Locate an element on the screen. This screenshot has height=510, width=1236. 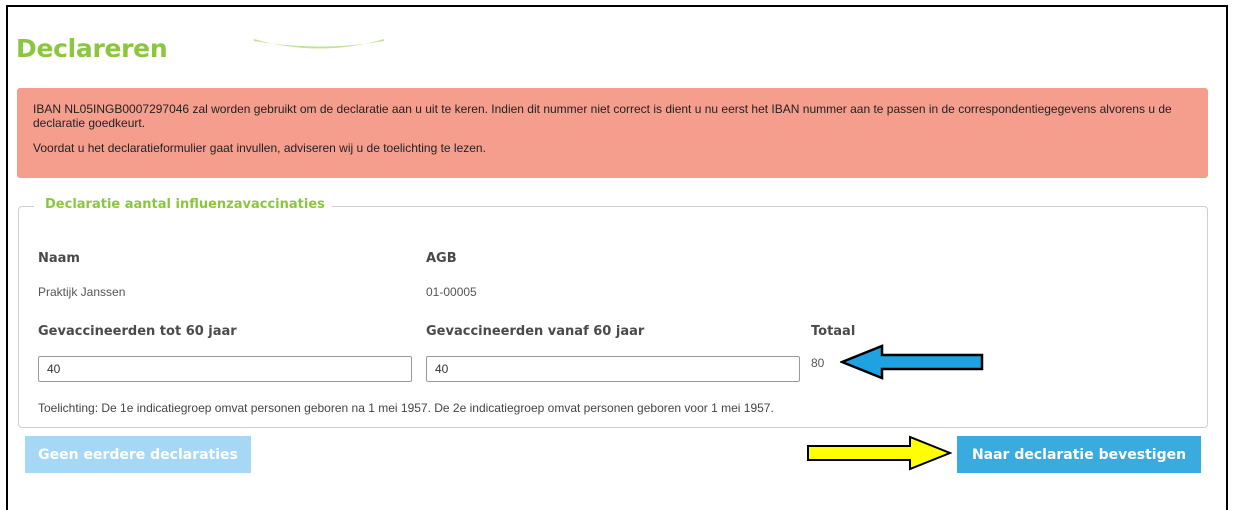
total-value: 80 is located at coordinates (818, 363).